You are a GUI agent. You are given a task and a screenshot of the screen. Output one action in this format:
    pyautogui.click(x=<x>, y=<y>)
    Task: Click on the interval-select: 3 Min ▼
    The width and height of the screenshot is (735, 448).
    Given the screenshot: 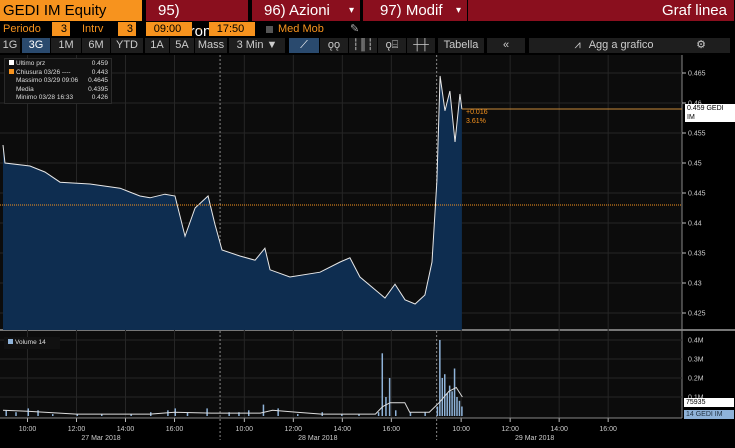 What is the action you would take?
    pyautogui.click(x=257, y=45)
    